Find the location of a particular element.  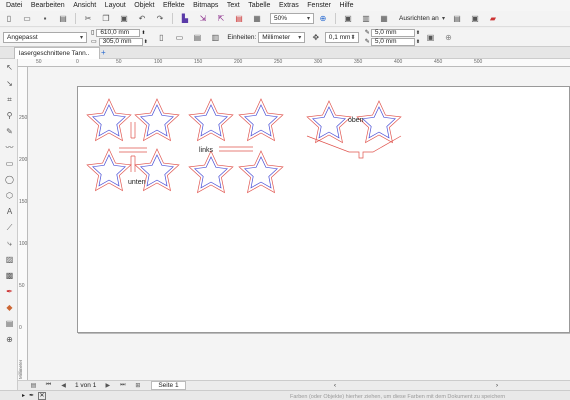

no-color-swatch: ✕ is located at coordinates (42, 395).